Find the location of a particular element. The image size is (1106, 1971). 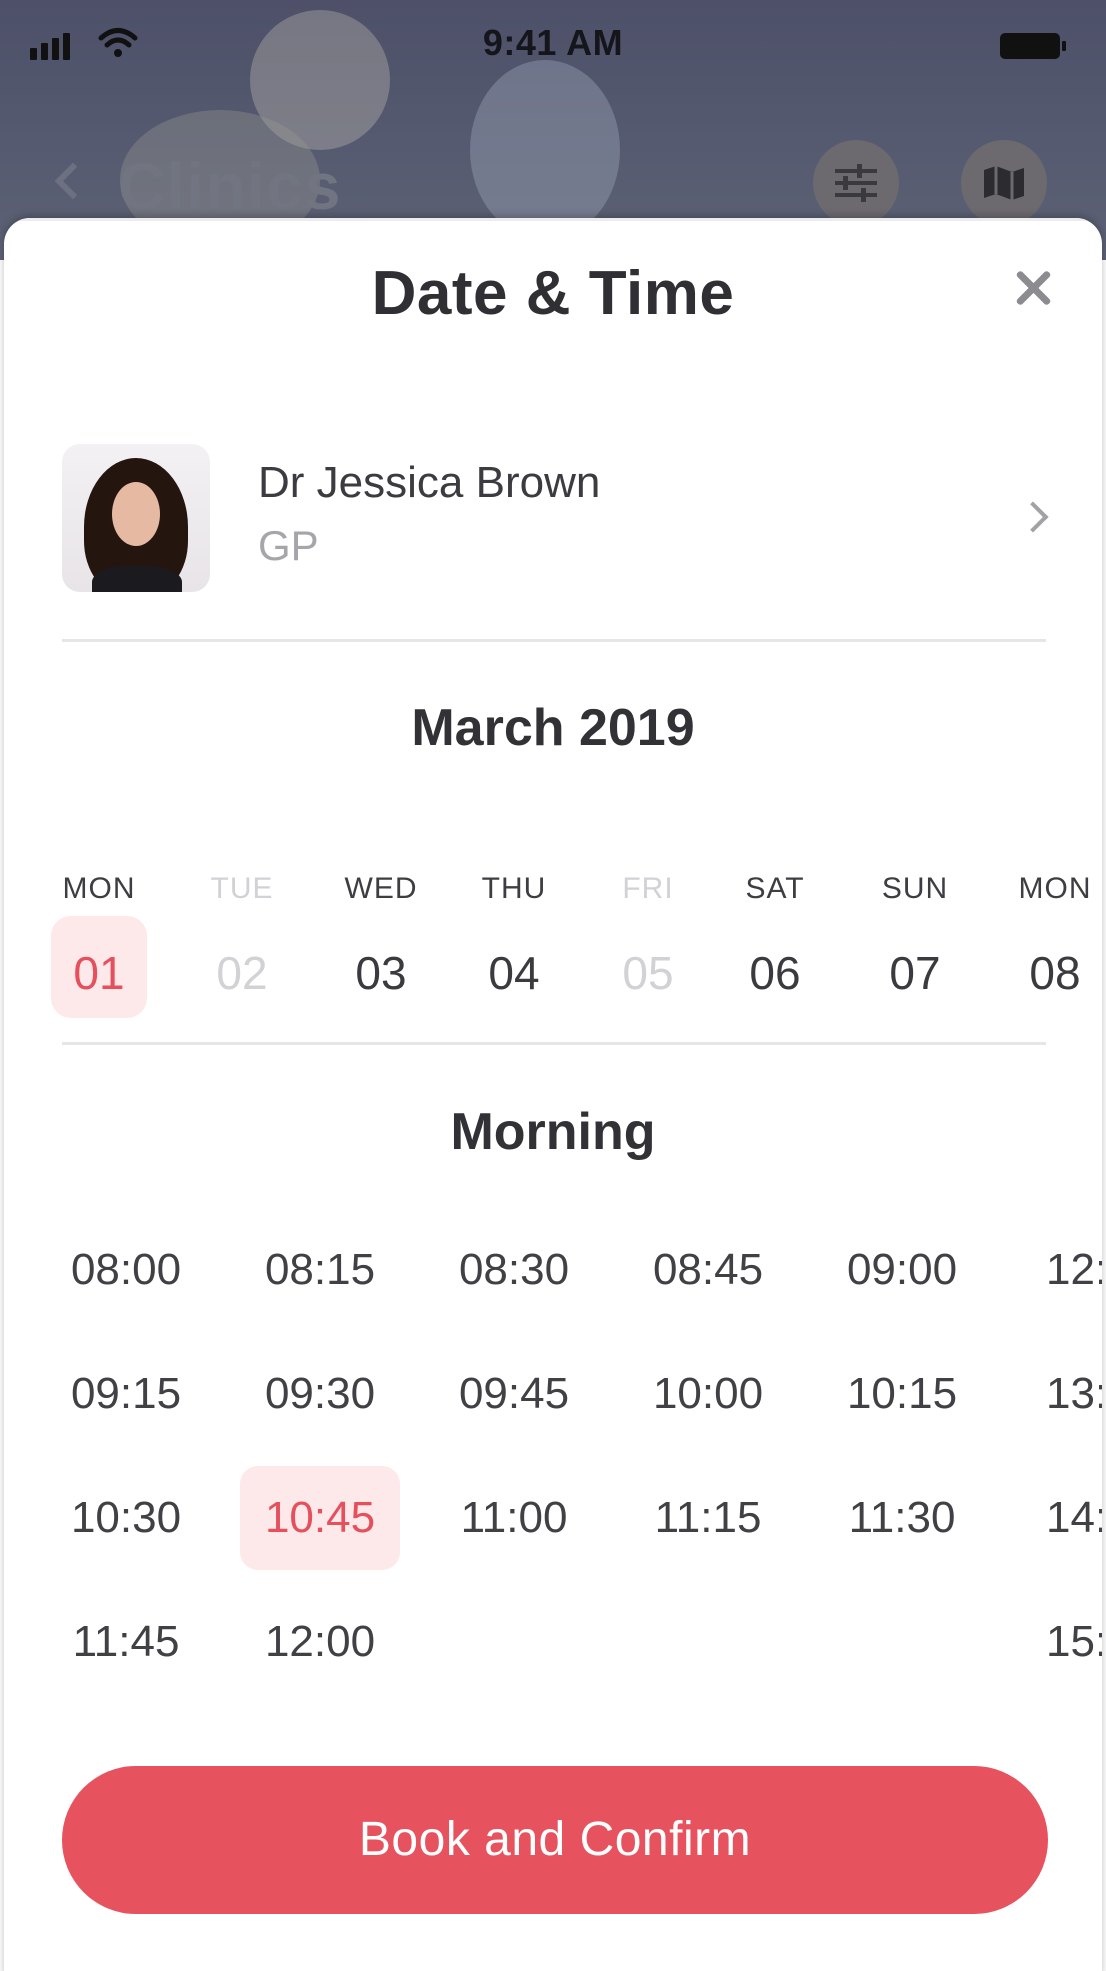

status-bar: 9:41 AM is located at coordinates (553, 45).